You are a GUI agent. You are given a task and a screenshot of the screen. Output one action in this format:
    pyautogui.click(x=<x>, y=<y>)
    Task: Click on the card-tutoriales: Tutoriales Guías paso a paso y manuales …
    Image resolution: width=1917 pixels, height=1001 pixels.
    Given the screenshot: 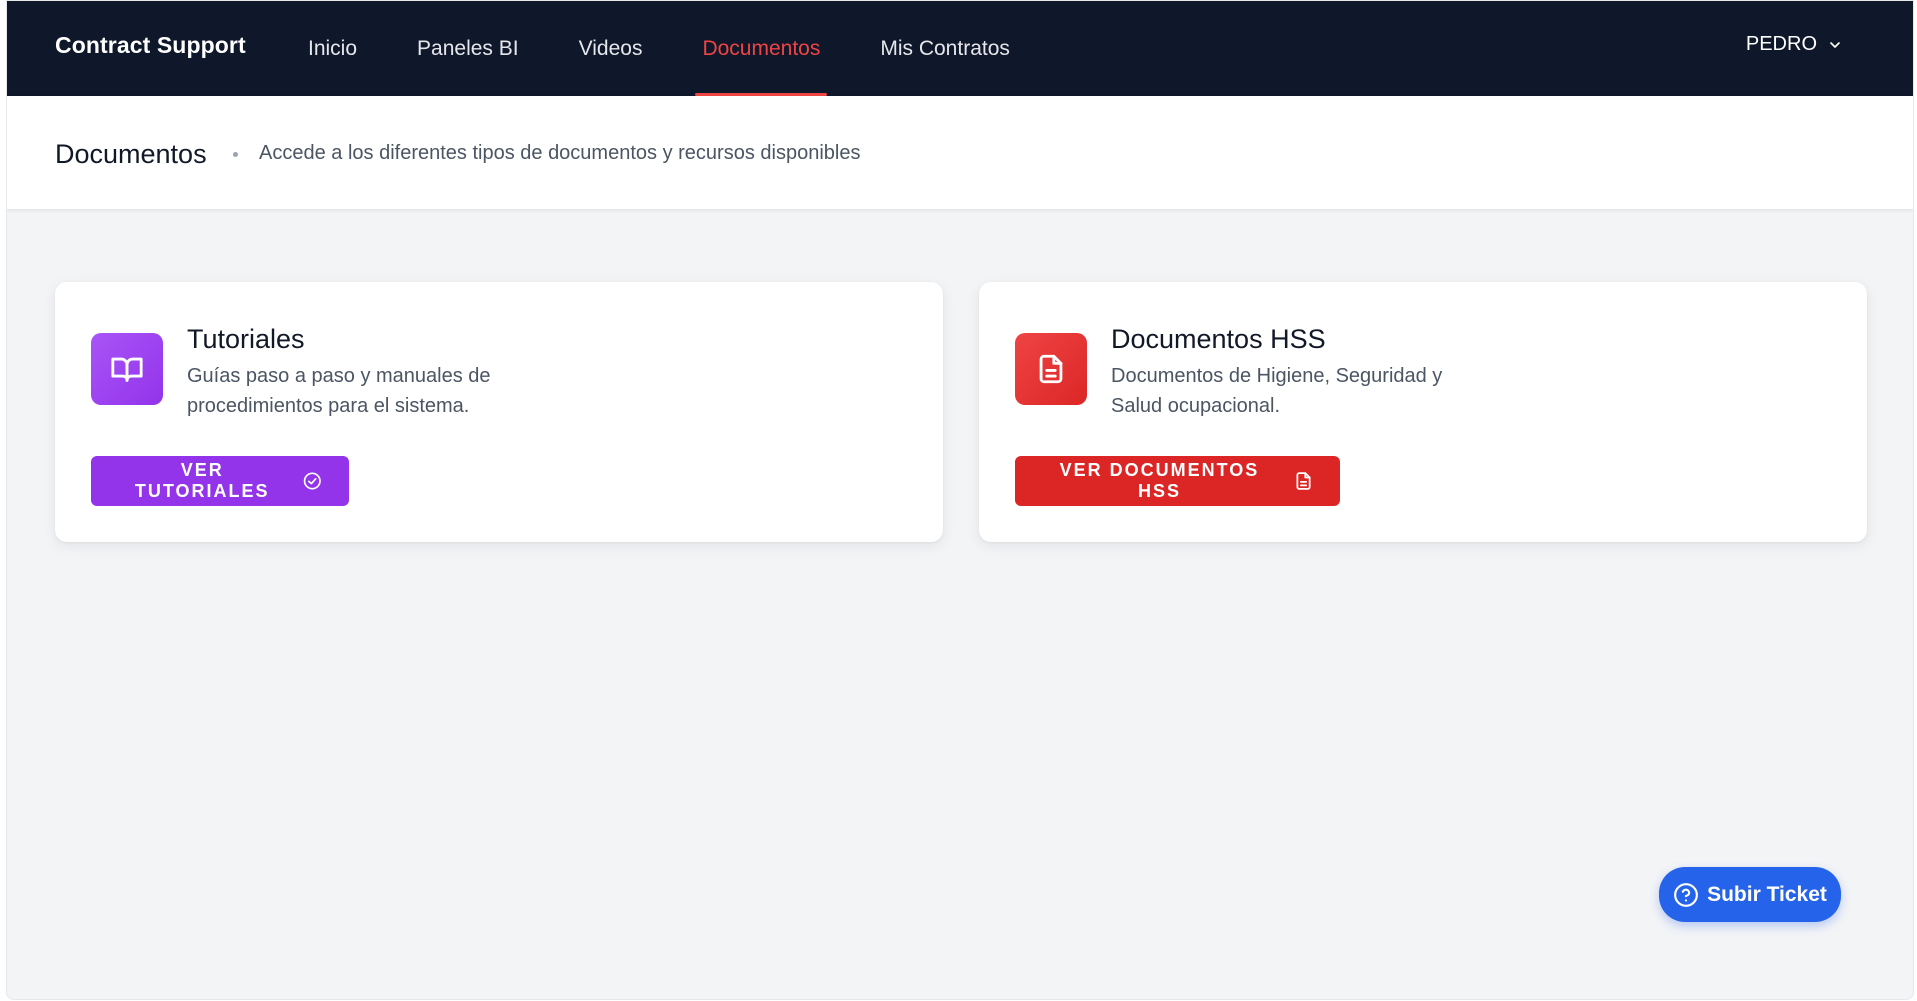 What is the action you would take?
    pyautogui.click(x=499, y=412)
    